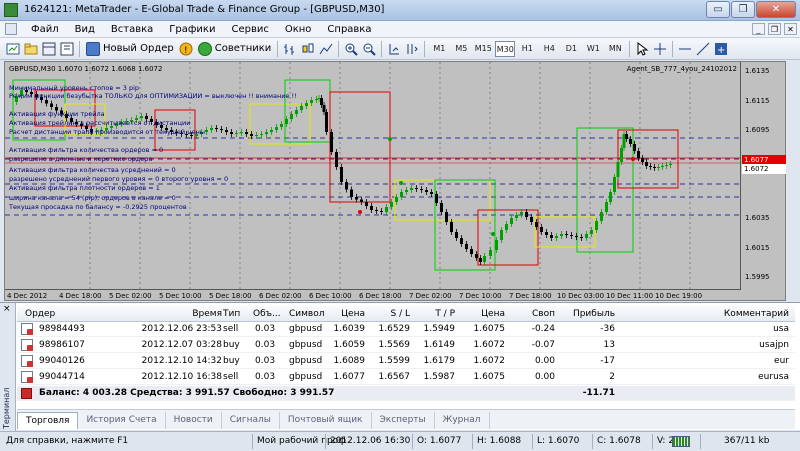  What do you see at coordinates (11, 29) in the screenshot?
I see `chart-window-icon` at bounding box center [11, 29].